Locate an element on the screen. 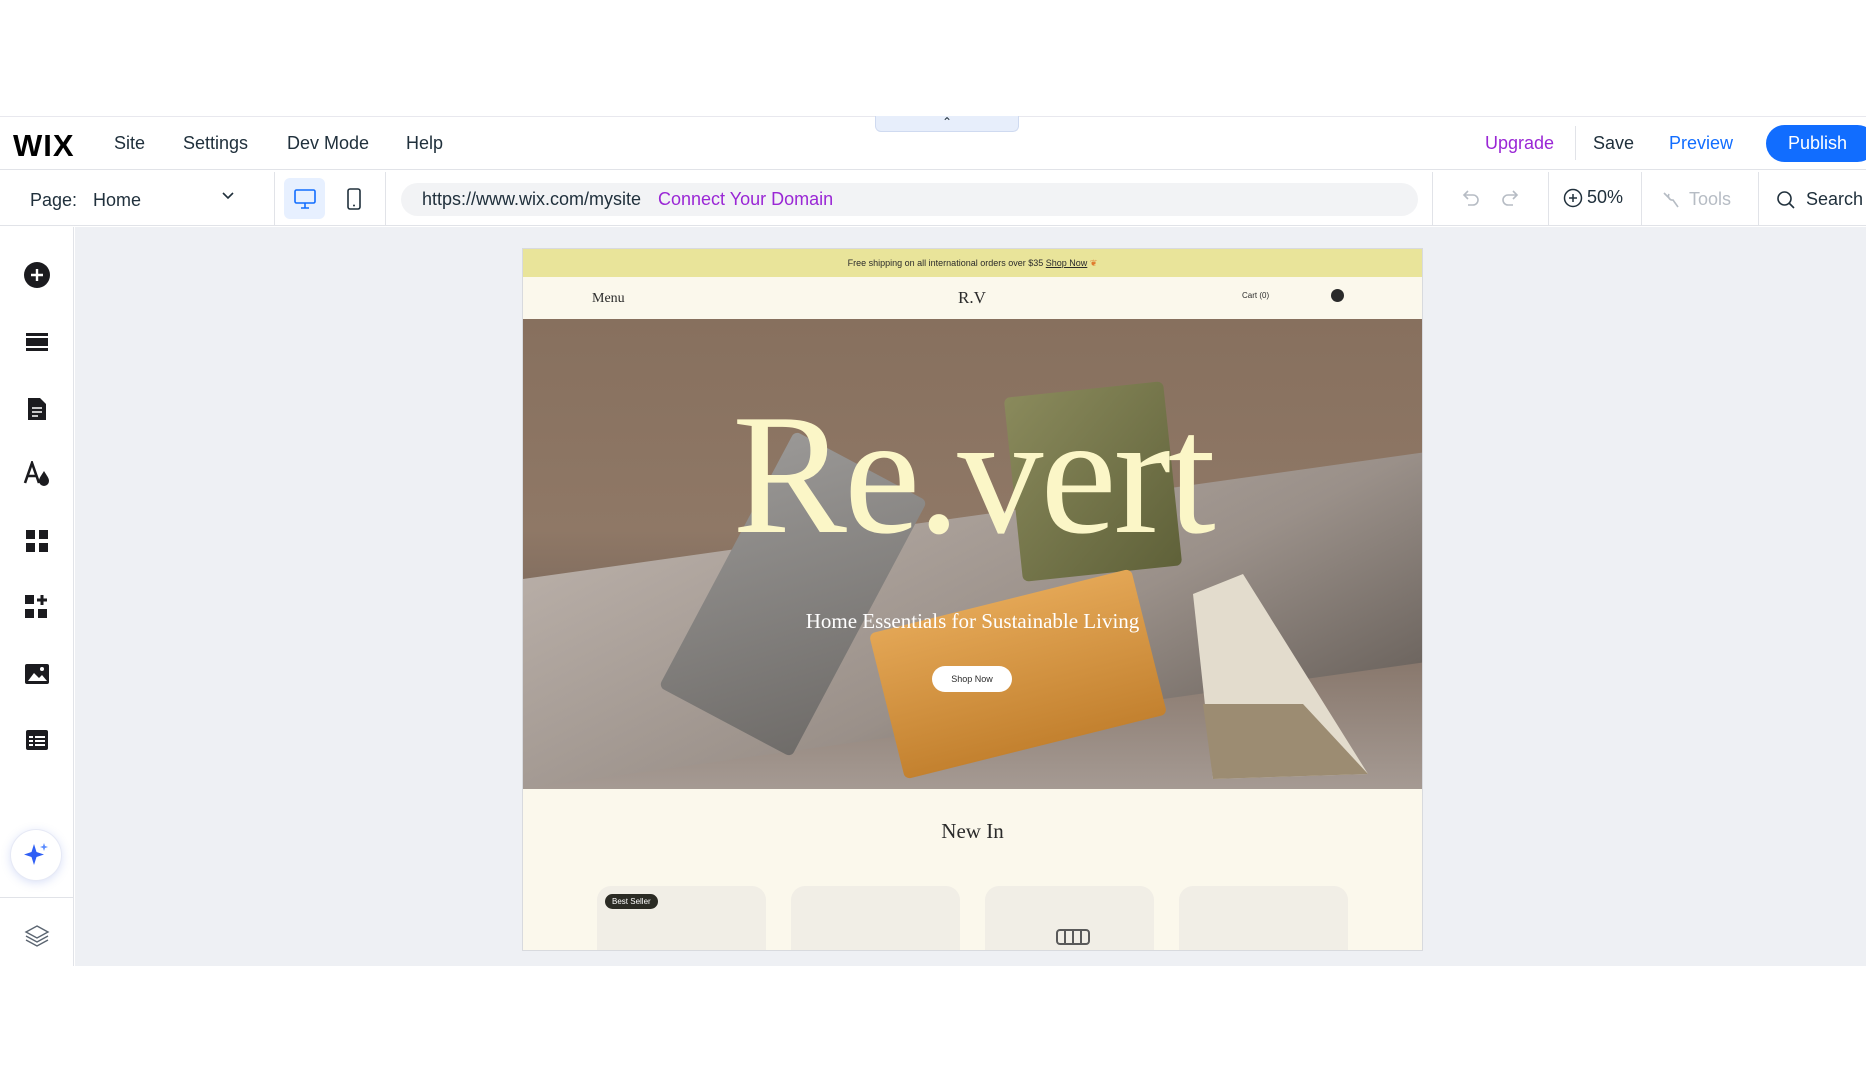 This screenshot has width=1866, height=1080. leaf-icon: ❦ is located at coordinates (1093, 263).